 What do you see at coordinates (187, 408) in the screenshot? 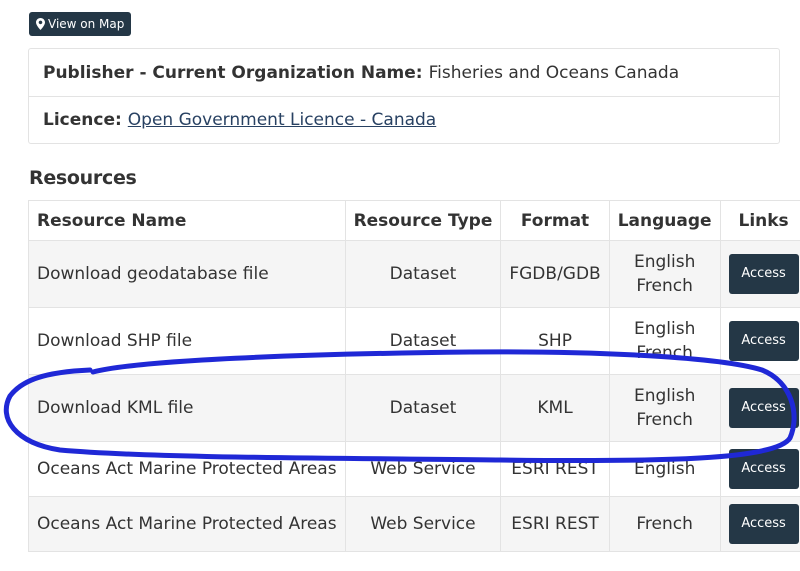
I see `resource-name: Download KML file` at bounding box center [187, 408].